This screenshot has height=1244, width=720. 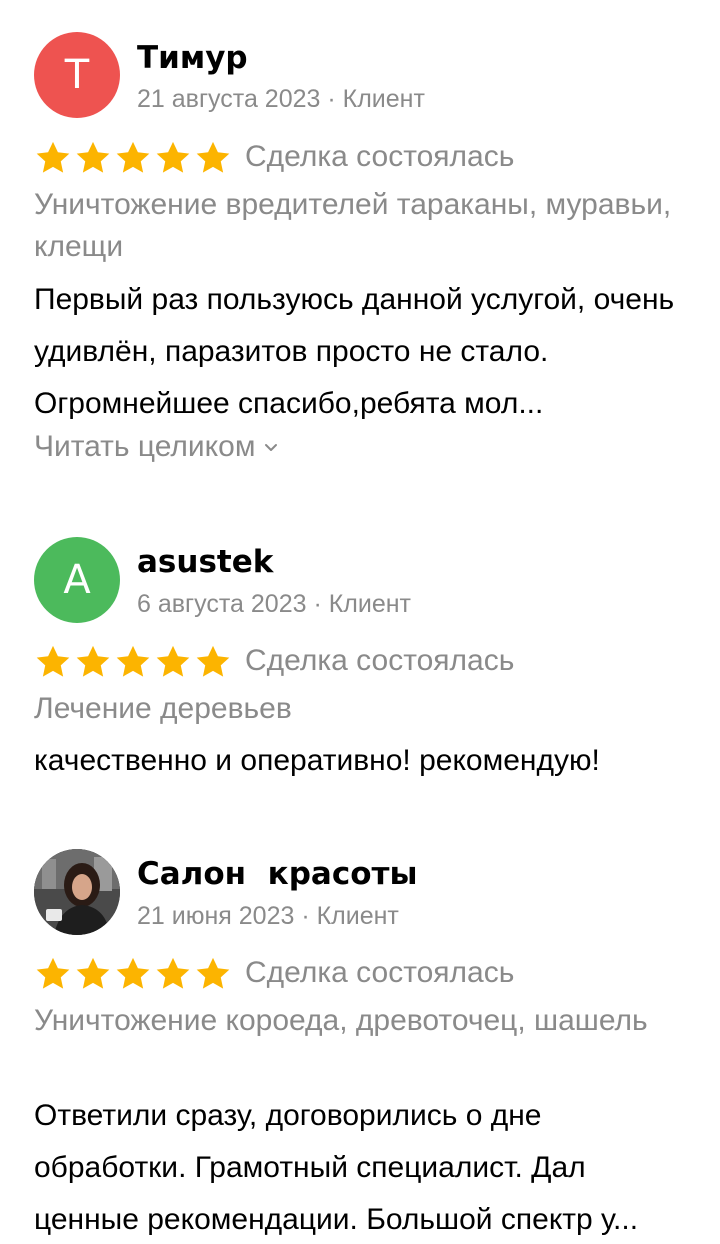 What do you see at coordinates (145, 446) in the screenshot?
I see `read-more-label: Читать целиком` at bounding box center [145, 446].